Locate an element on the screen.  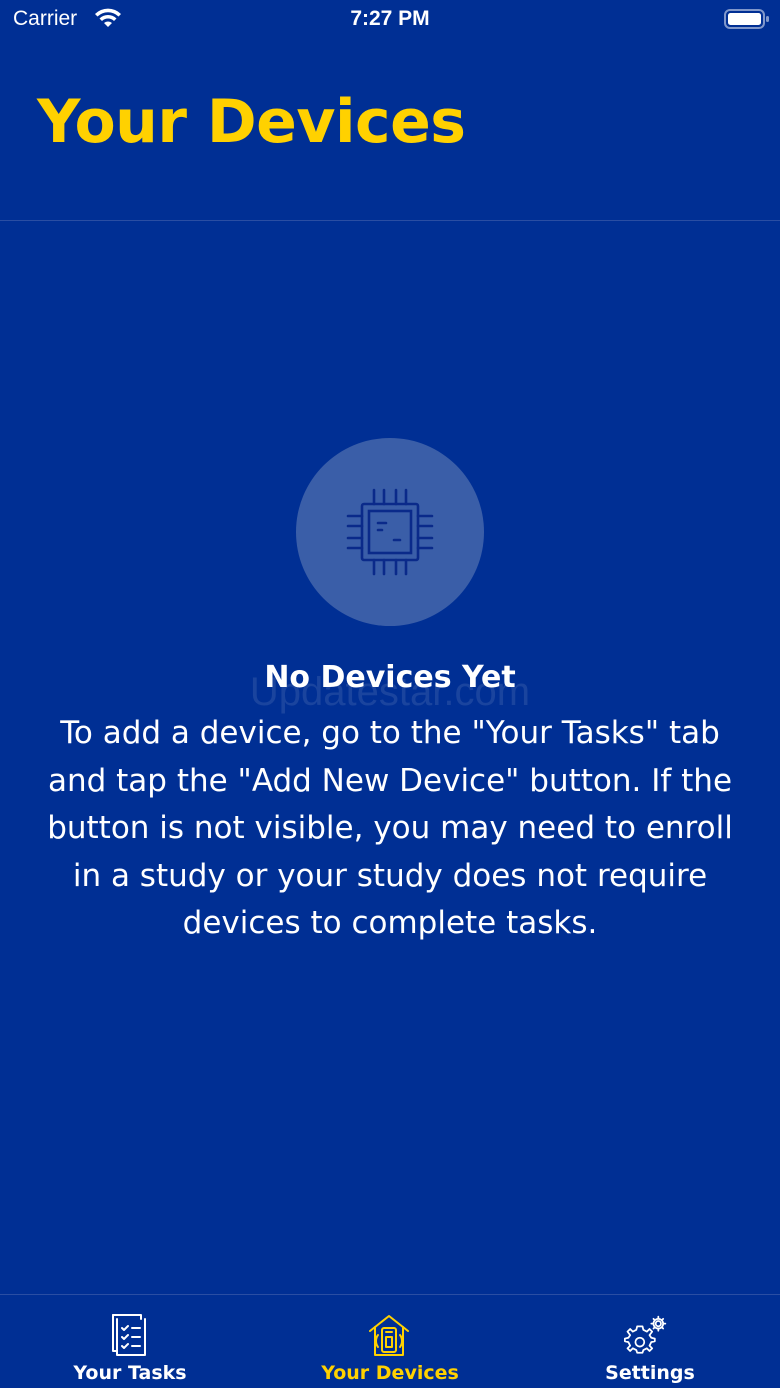
tab-label-settings: Settings is located at coordinates (650, 1373).